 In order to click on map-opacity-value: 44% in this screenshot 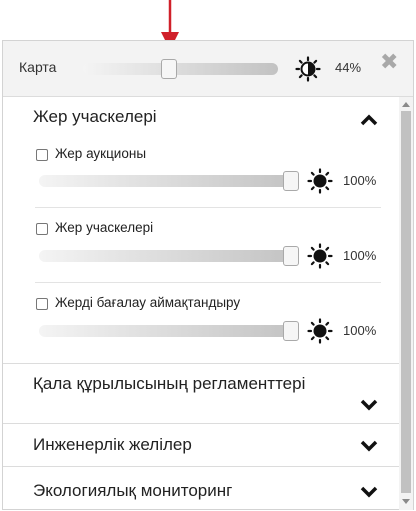, I will do `click(348, 67)`.